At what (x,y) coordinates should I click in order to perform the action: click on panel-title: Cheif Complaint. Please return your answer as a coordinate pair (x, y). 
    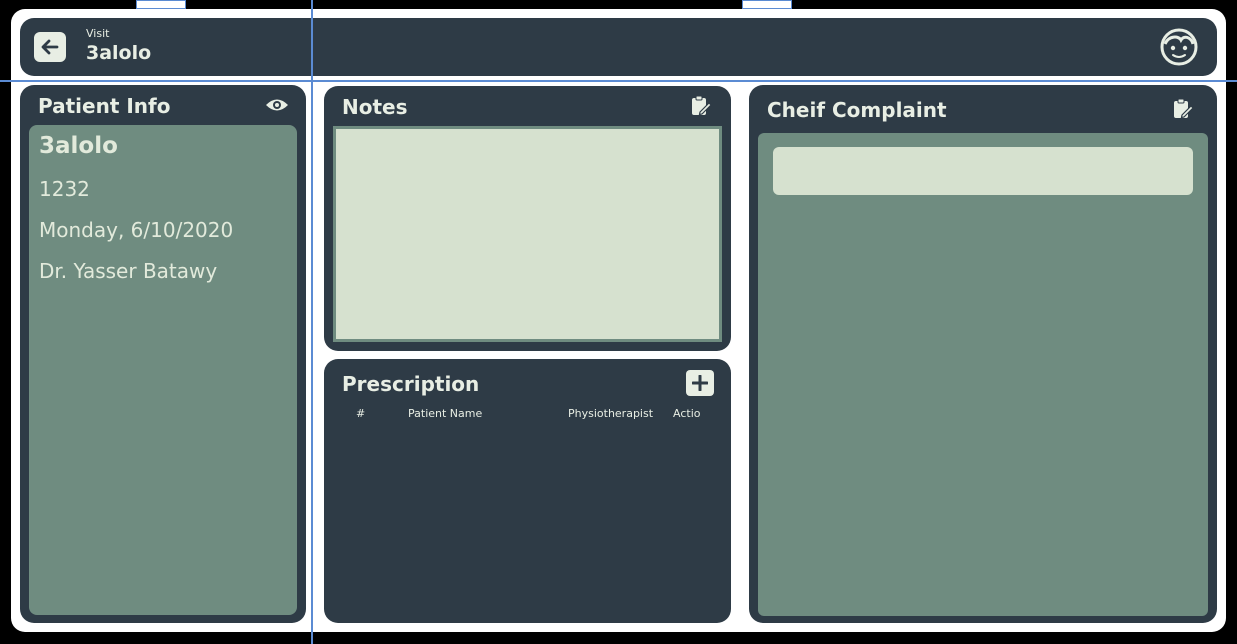
    Looking at the image, I should click on (857, 110).